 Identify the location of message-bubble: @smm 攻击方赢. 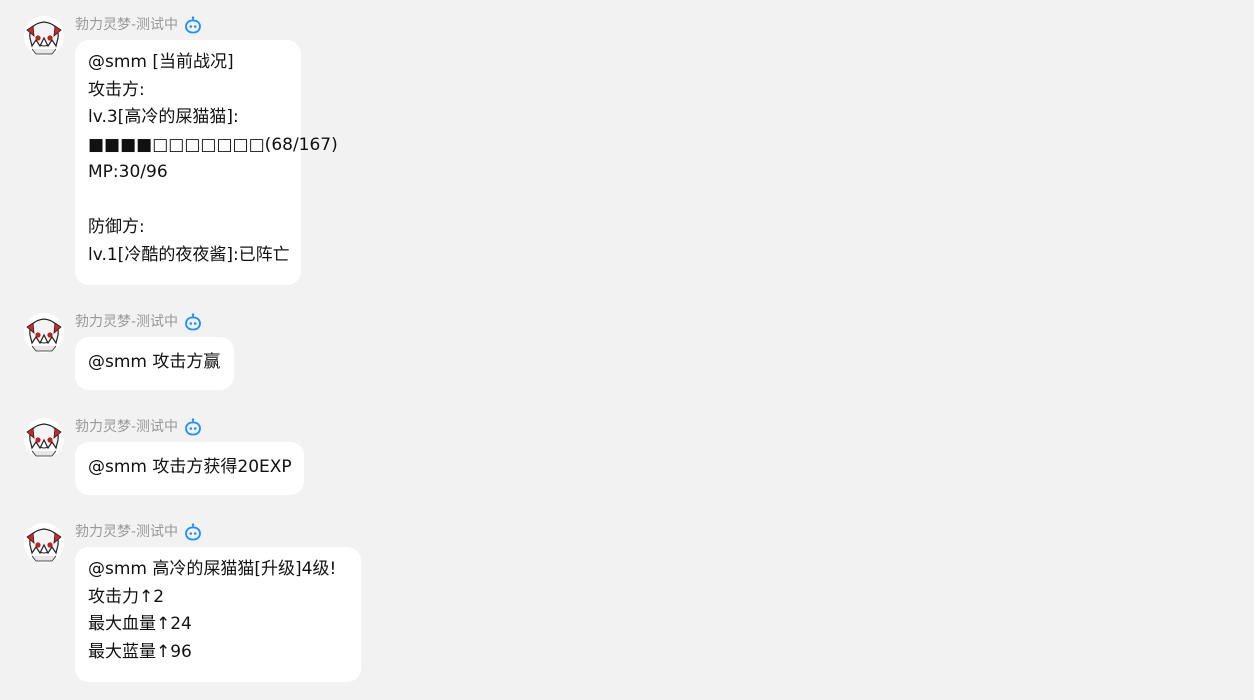
(154, 363).